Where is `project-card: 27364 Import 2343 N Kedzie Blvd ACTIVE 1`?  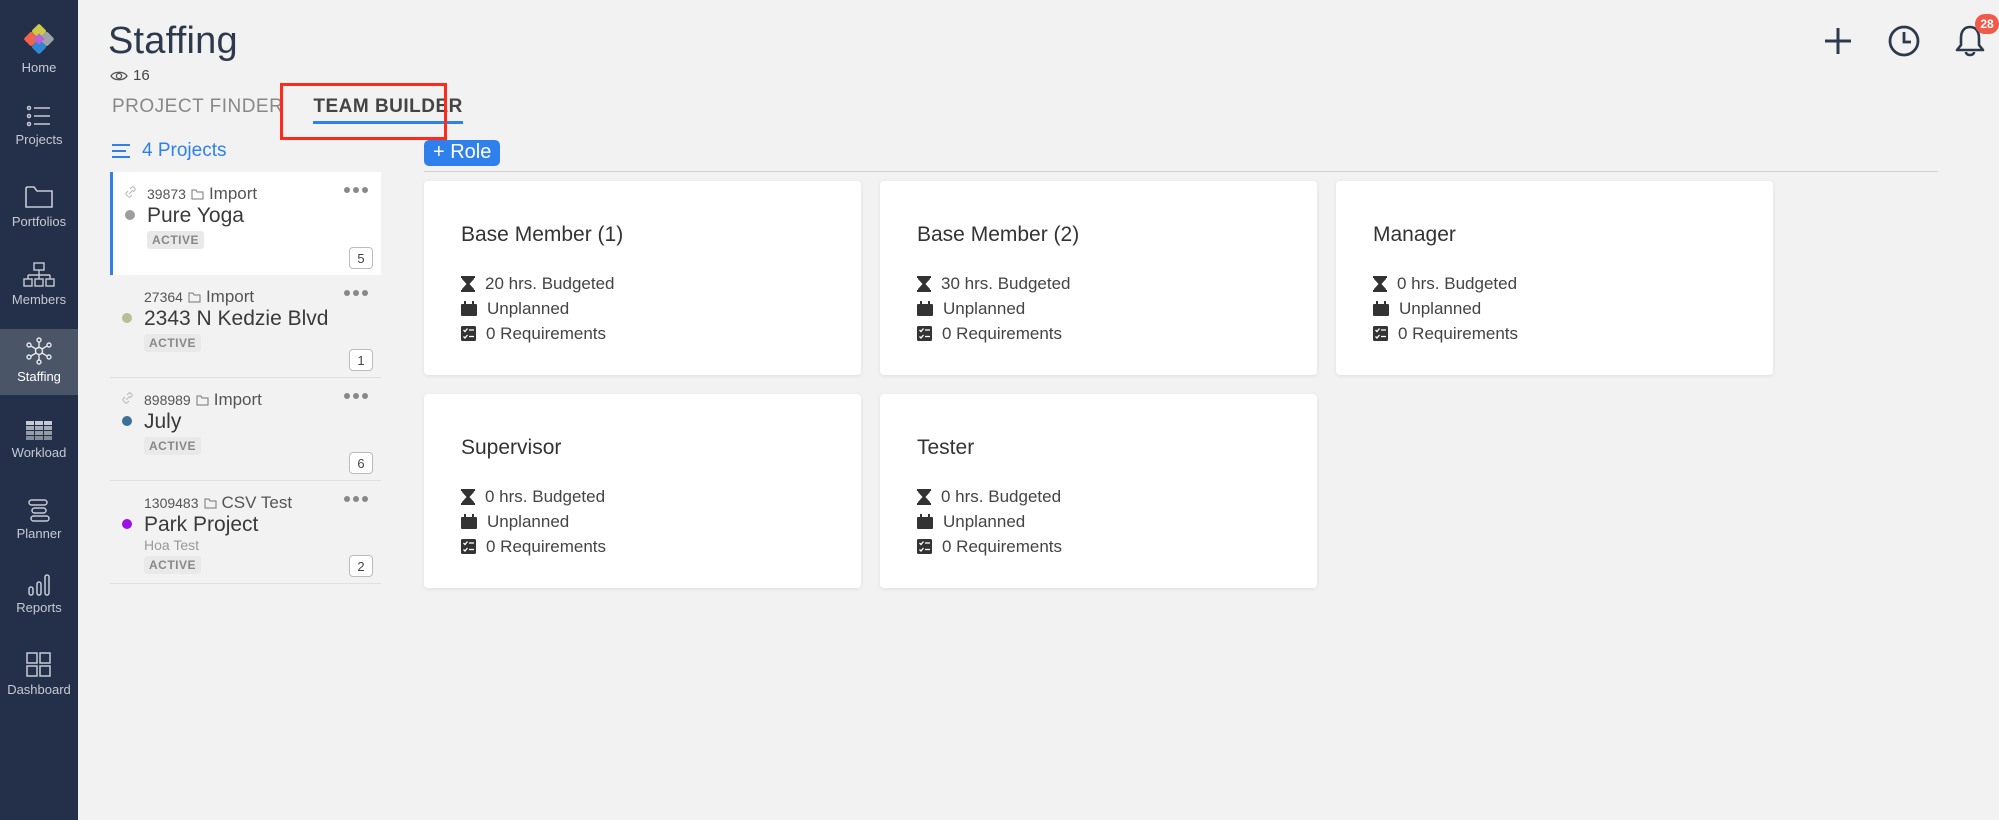 project-card: 27364 Import 2343 N Kedzie Blvd ACTIVE 1 is located at coordinates (245, 326).